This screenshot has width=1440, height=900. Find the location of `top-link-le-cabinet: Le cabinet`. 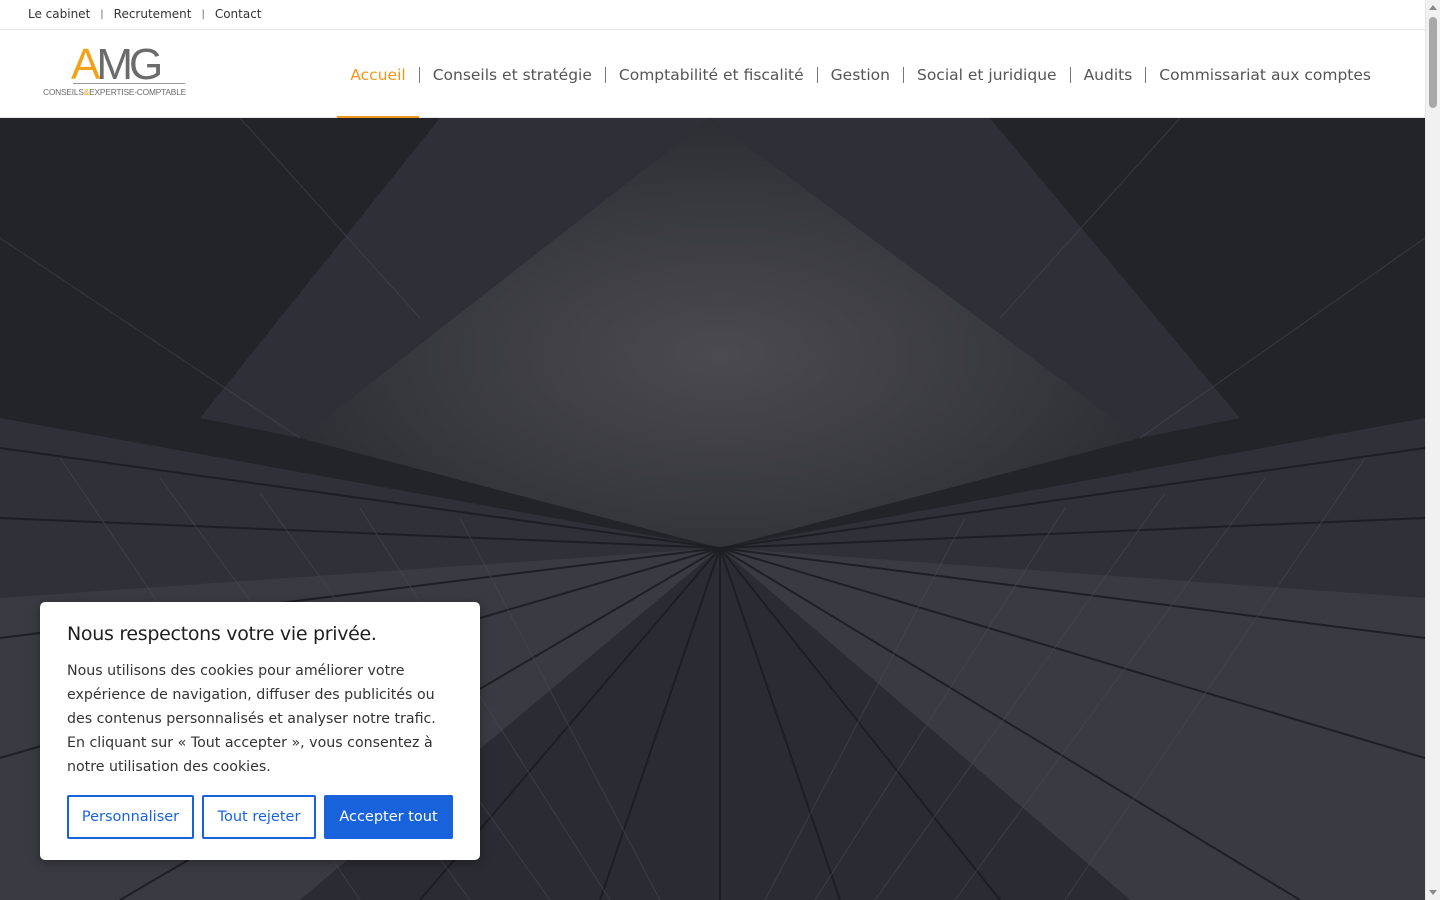

top-link-le-cabinet: Le cabinet is located at coordinates (59, 14).